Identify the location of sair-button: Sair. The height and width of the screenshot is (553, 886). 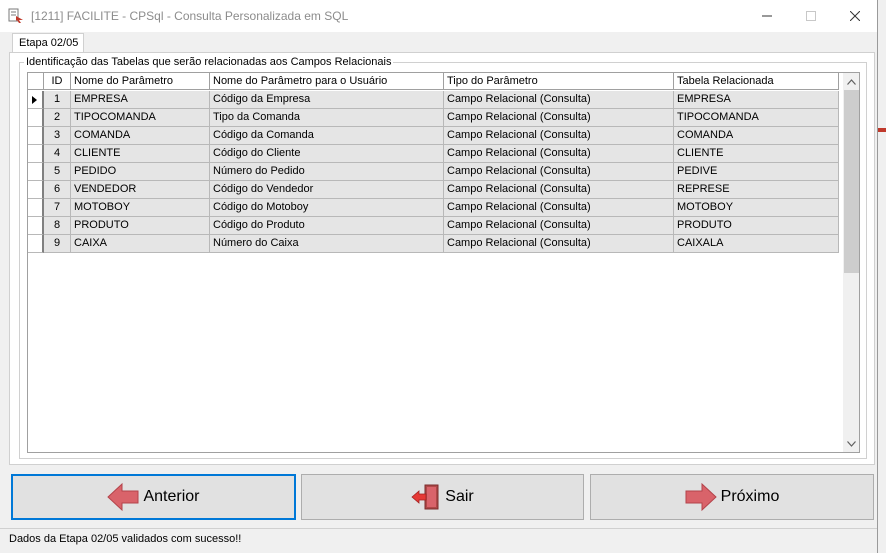
(442, 497).